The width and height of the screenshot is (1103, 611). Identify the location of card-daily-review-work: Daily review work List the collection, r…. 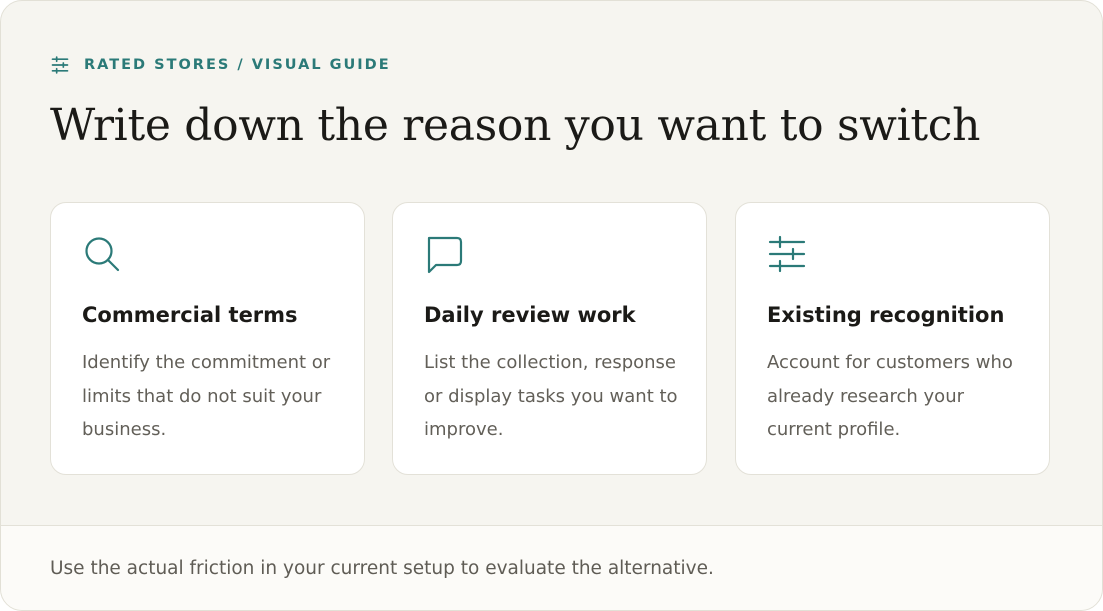
(549, 338).